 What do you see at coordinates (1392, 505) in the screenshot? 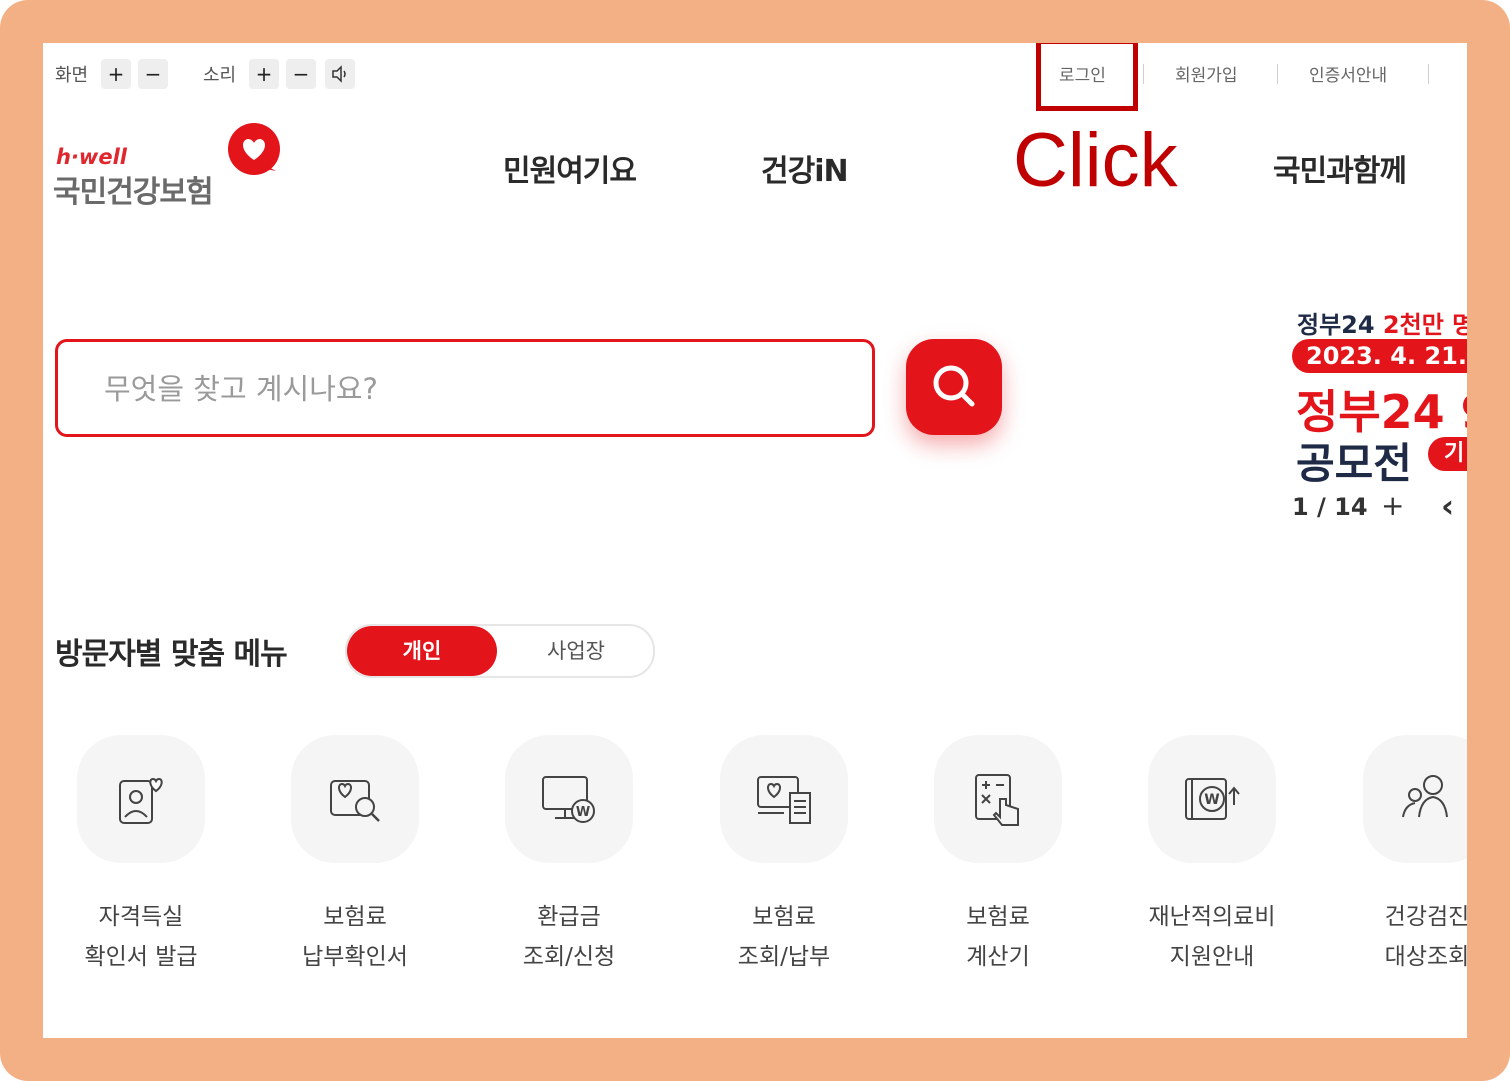
I see `banner-more-button: +` at bounding box center [1392, 505].